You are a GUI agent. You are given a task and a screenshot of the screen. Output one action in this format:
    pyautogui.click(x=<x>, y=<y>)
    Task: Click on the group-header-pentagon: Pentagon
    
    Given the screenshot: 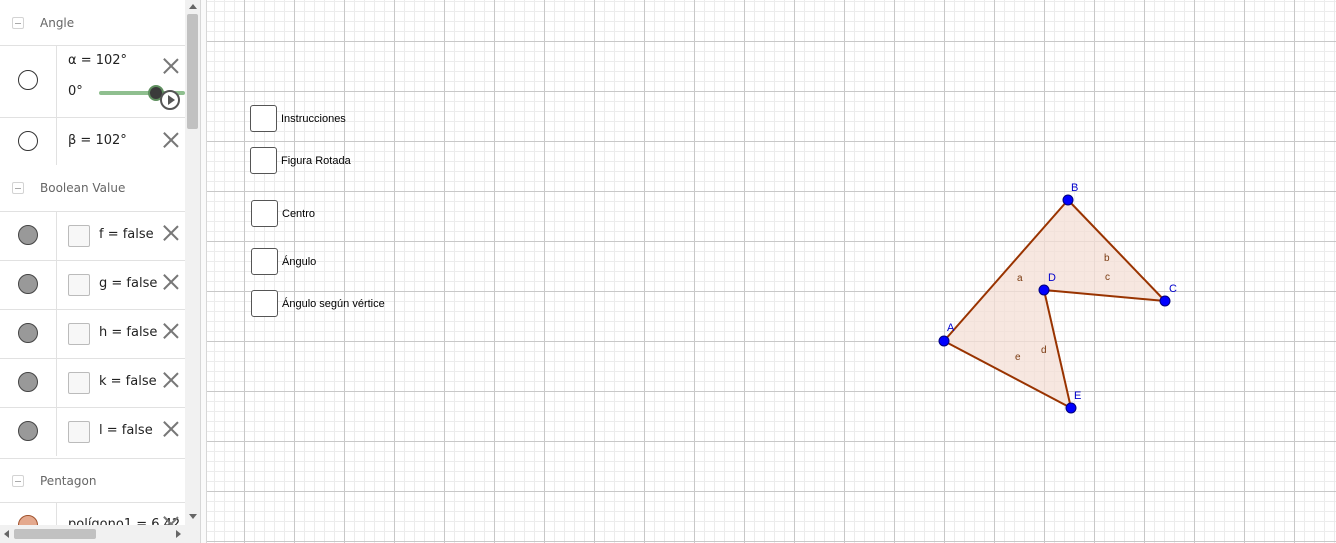 What is the action you would take?
    pyautogui.click(x=92, y=480)
    